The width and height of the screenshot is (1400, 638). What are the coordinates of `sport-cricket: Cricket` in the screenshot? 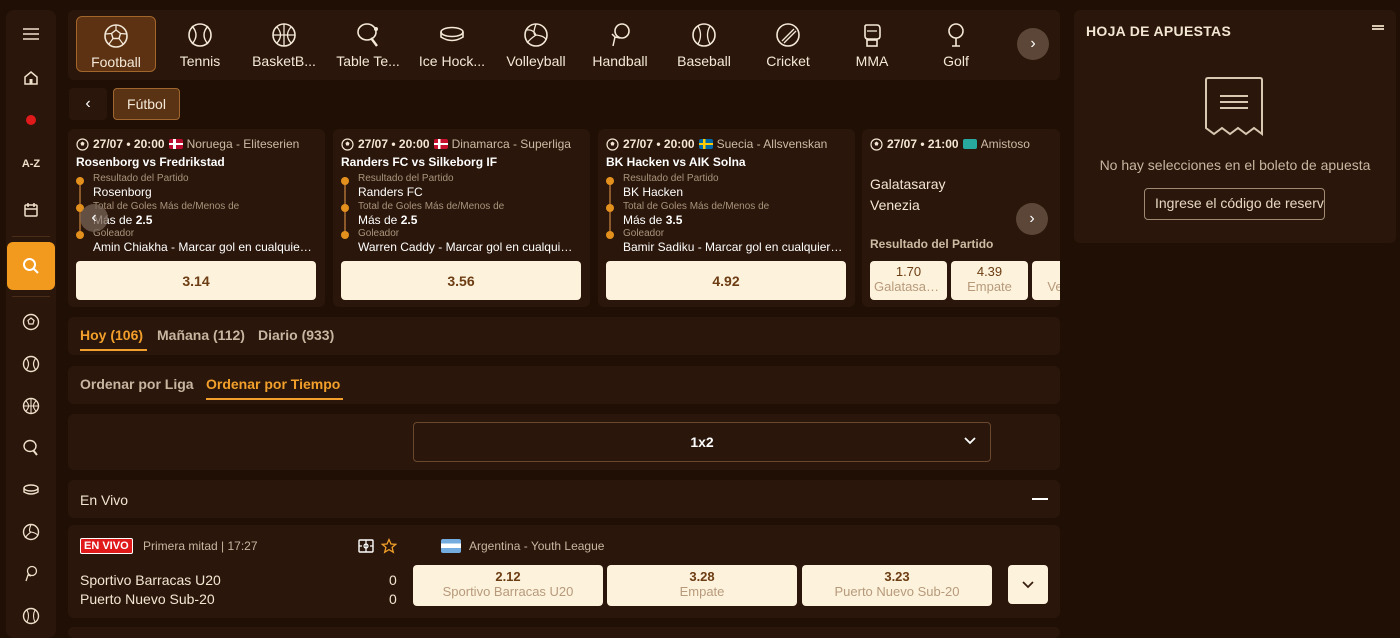 It's located at (788, 44).